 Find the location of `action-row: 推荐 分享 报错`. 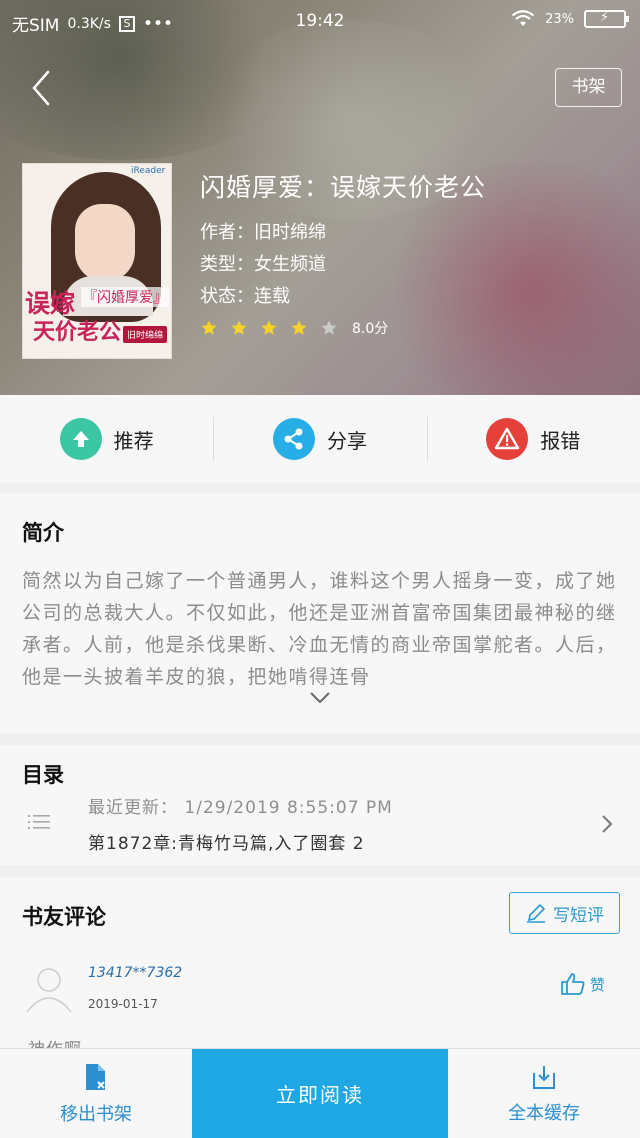

action-row: 推荐 分享 报错 is located at coordinates (320, 439).